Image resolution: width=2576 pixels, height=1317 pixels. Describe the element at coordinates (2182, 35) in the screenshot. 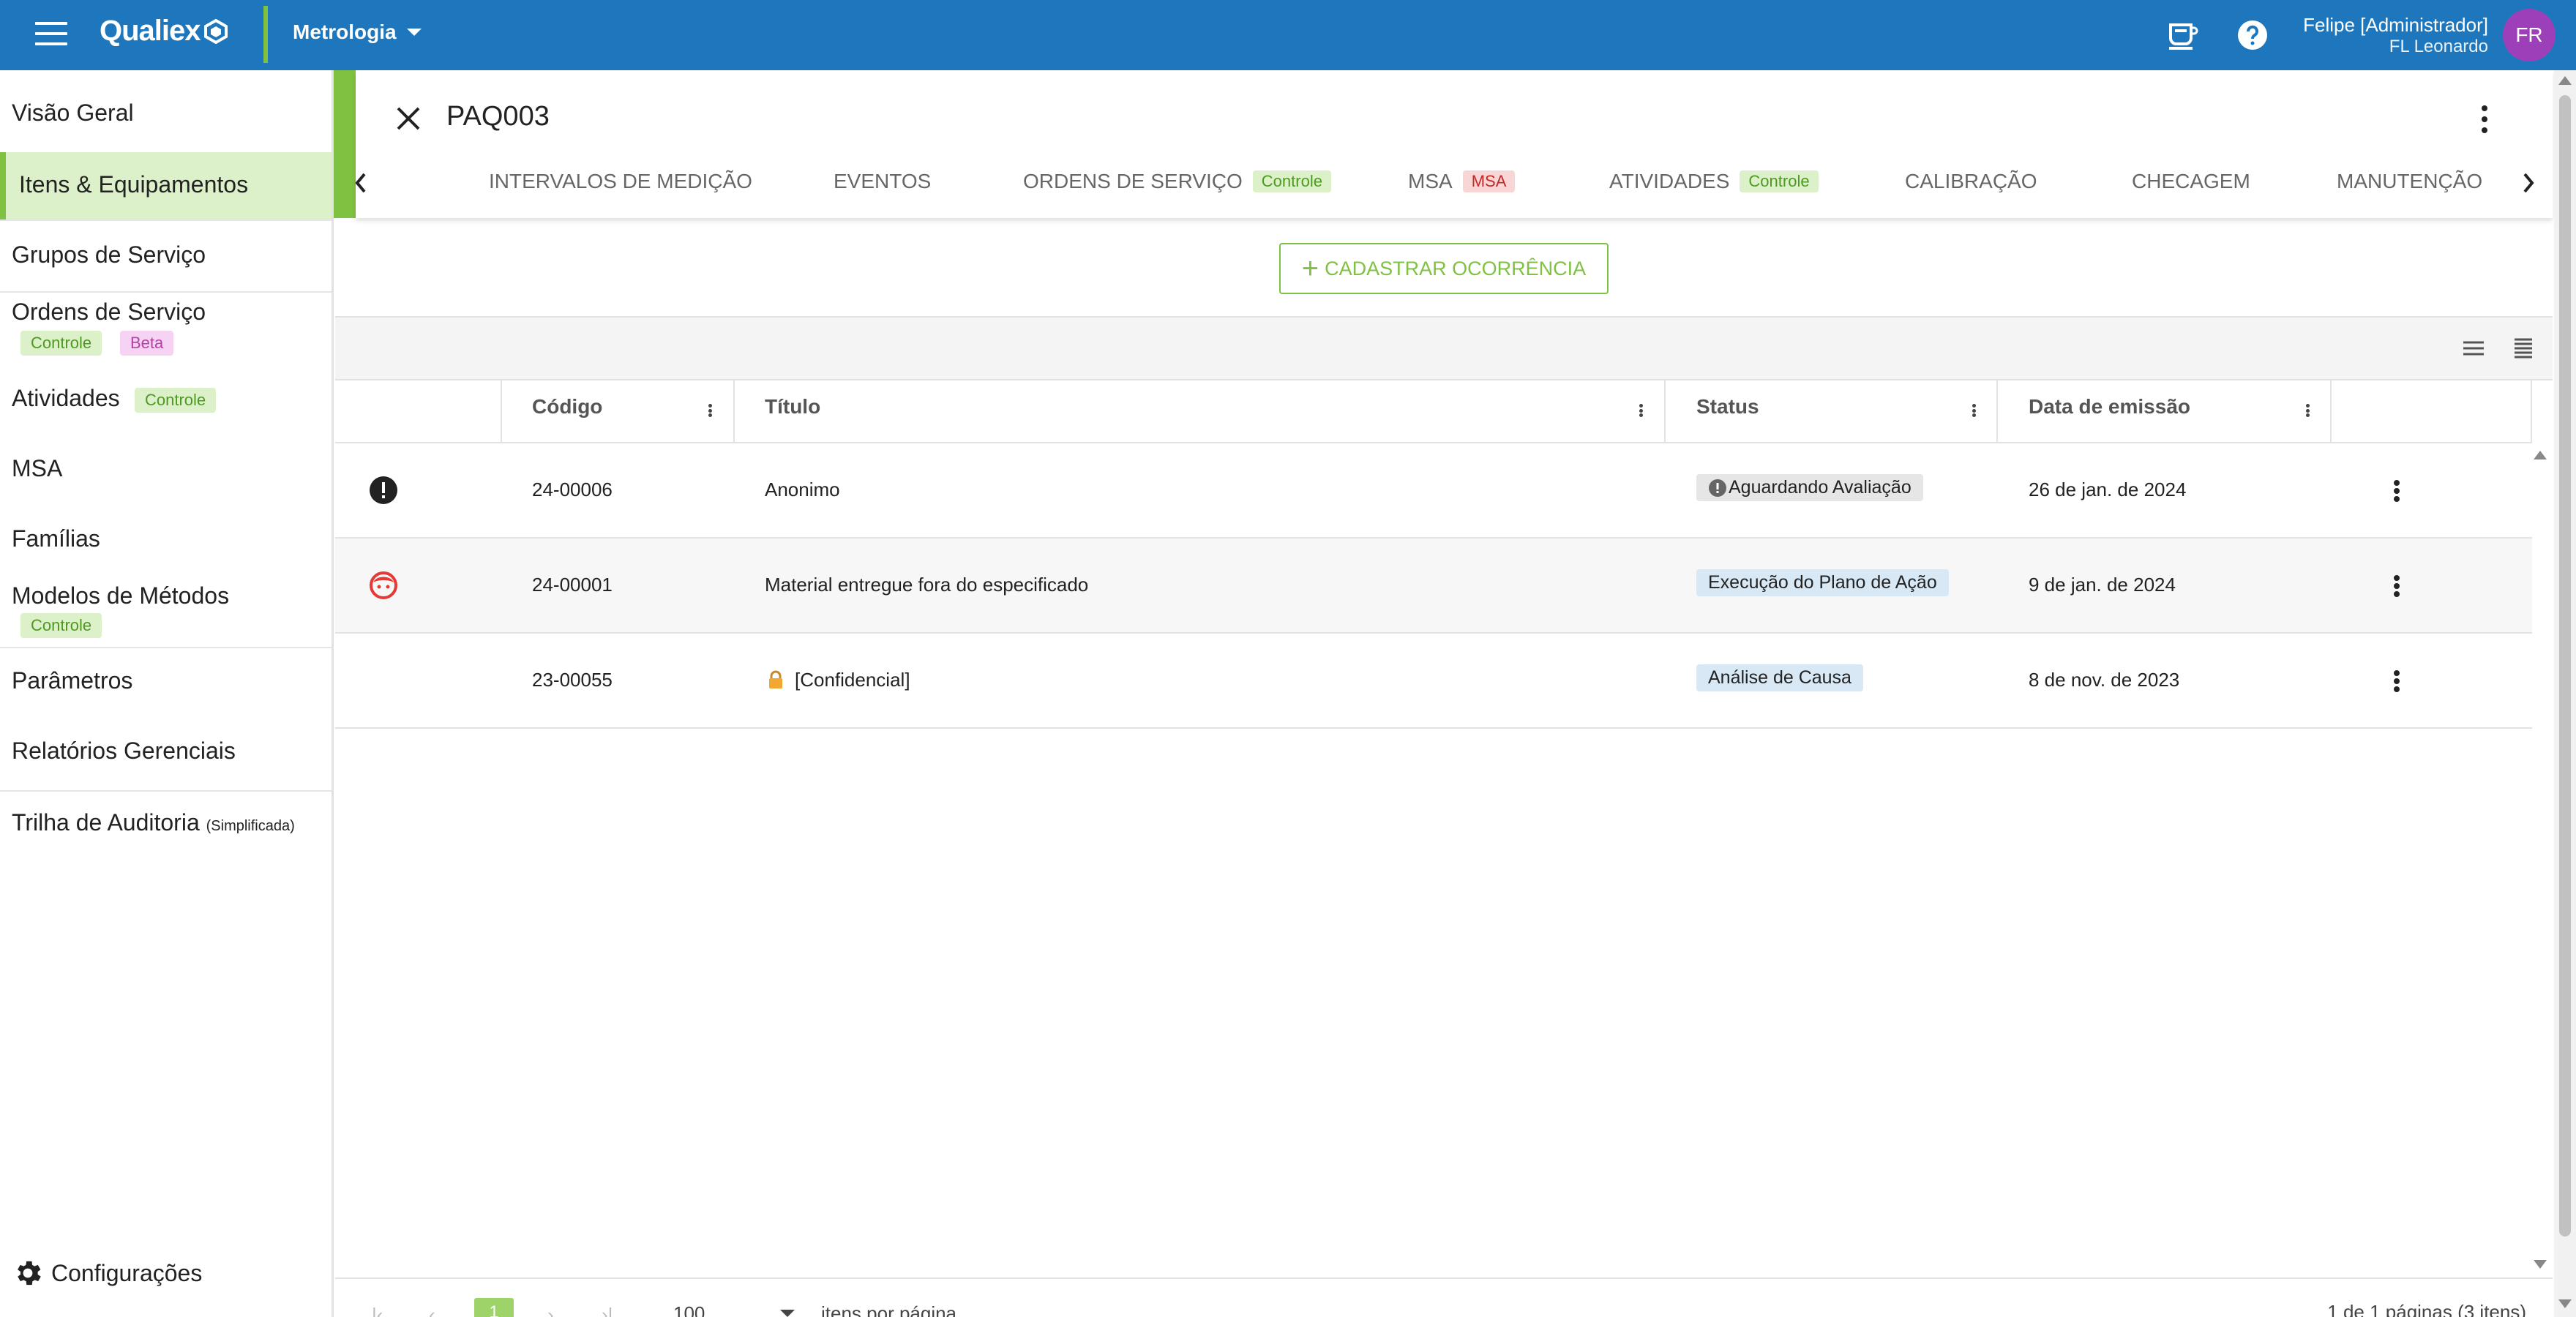

I see `coffee-cup-icon` at that location.